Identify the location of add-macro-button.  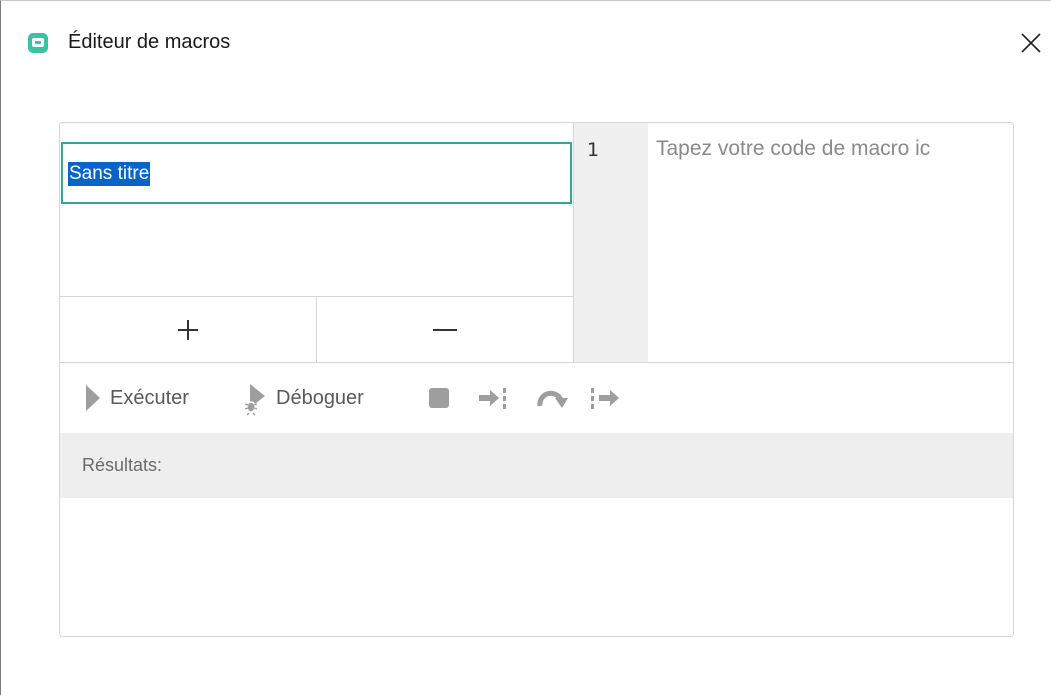
(188, 329).